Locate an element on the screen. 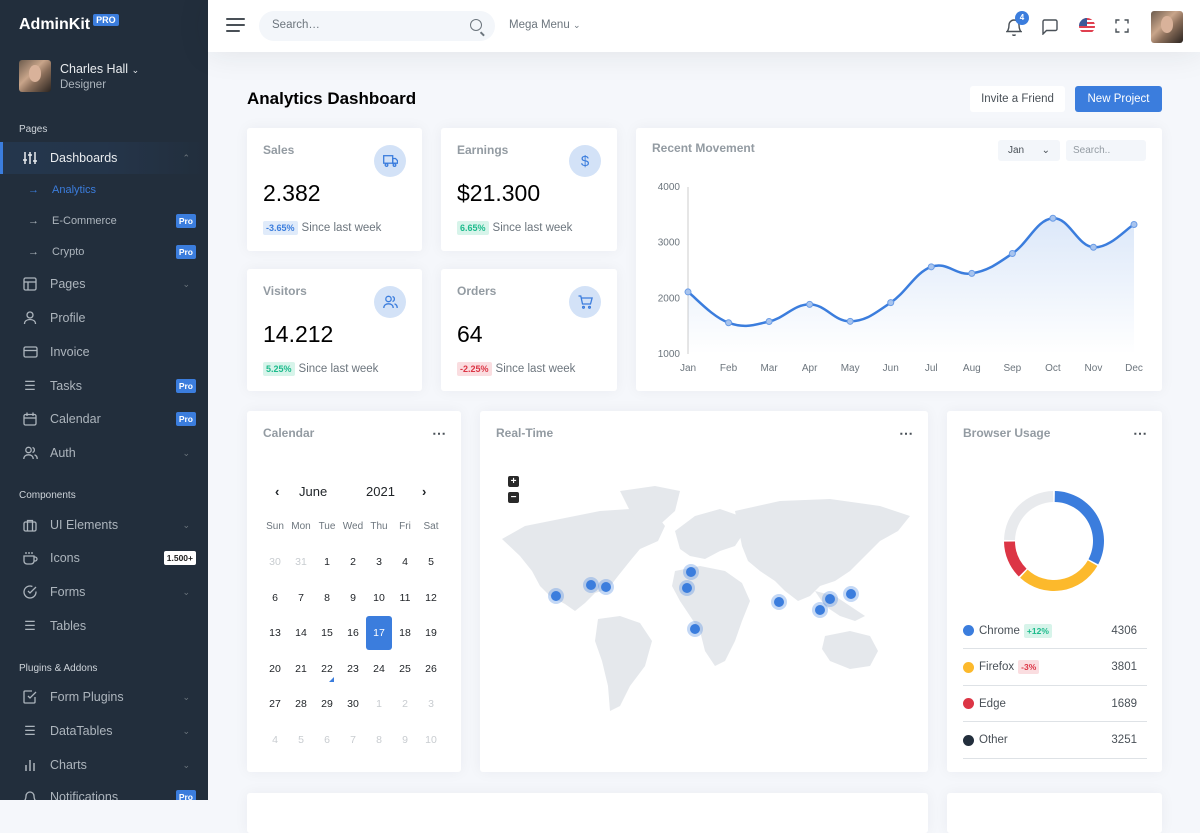  calendar-day: 23 is located at coordinates (353, 669).